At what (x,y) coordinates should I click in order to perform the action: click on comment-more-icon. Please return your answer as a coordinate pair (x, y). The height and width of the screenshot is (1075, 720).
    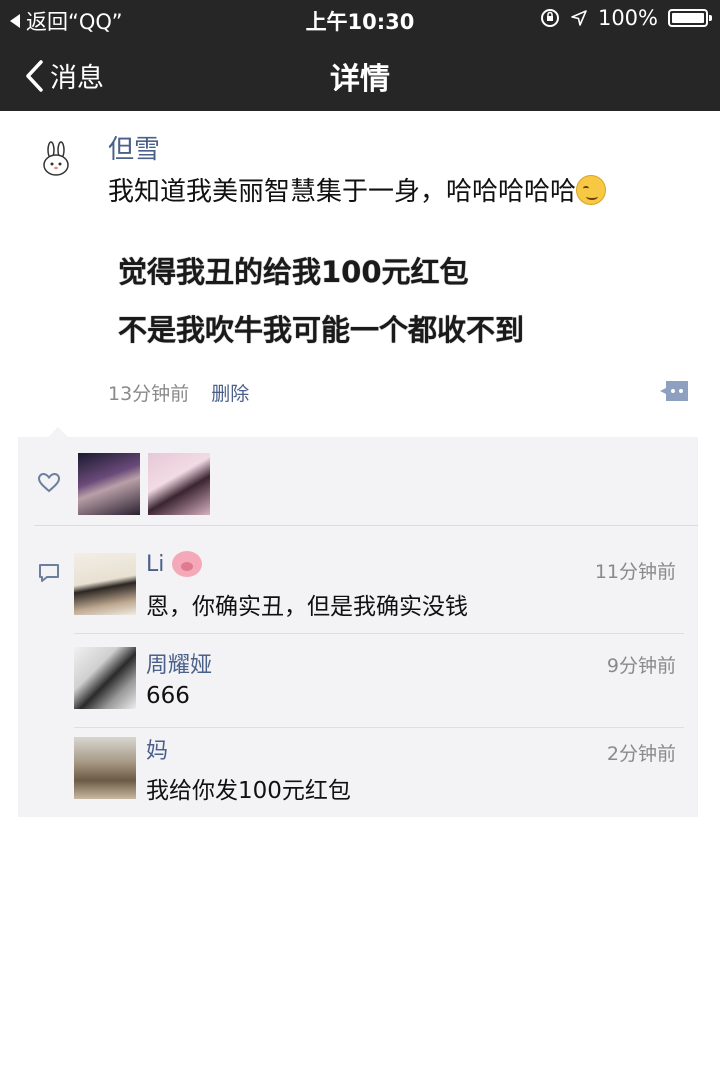
    Looking at the image, I should click on (674, 391).